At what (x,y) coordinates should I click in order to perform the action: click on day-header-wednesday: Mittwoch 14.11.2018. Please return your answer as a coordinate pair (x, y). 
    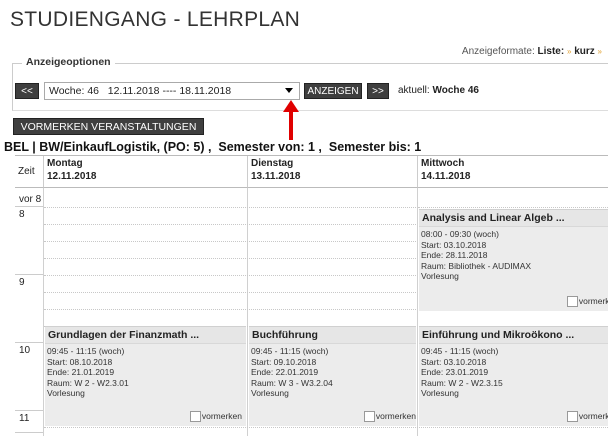
    Looking at the image, I should click on (512, 172).